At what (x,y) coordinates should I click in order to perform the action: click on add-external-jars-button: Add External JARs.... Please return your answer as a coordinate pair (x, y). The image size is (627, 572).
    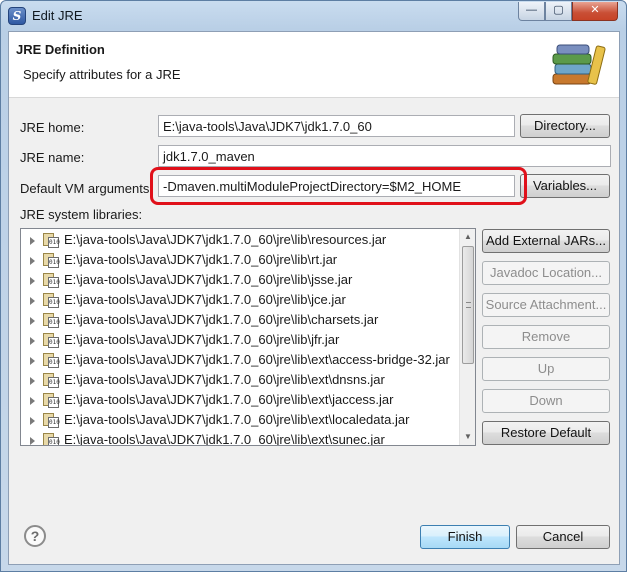
    Looking at the image, I should click on (546, 241).